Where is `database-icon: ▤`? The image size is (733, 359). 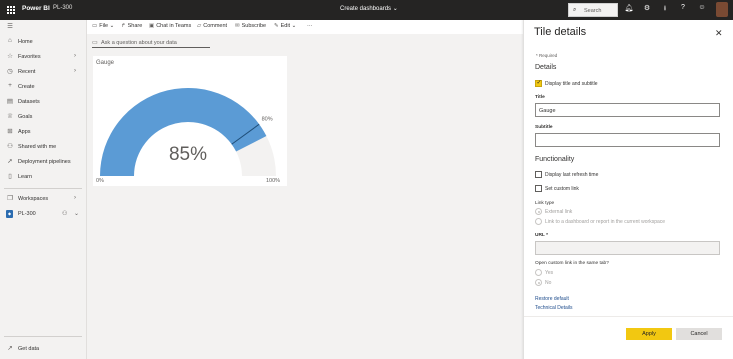
database-icon: ▤ is located at coordinates (10, 101).